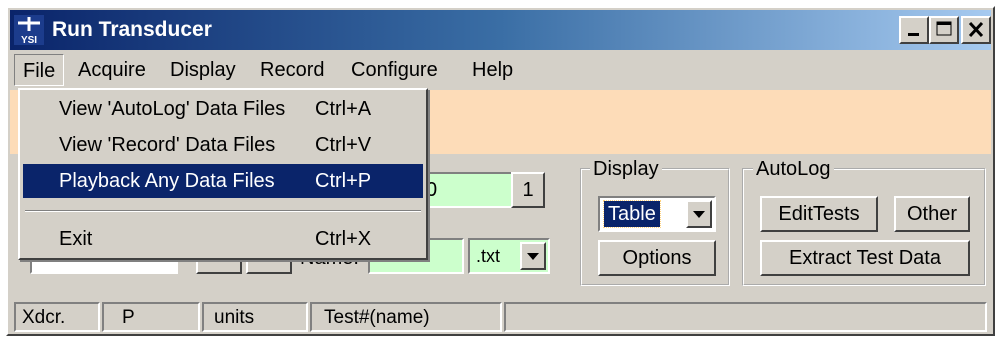 The width and height of the screenshot is (999, 339). What do you see at coordinates (343, 145) in the screenshot?
I see `menu-item-shortcut: Ctrl+V` at bounding box center [343, 145].